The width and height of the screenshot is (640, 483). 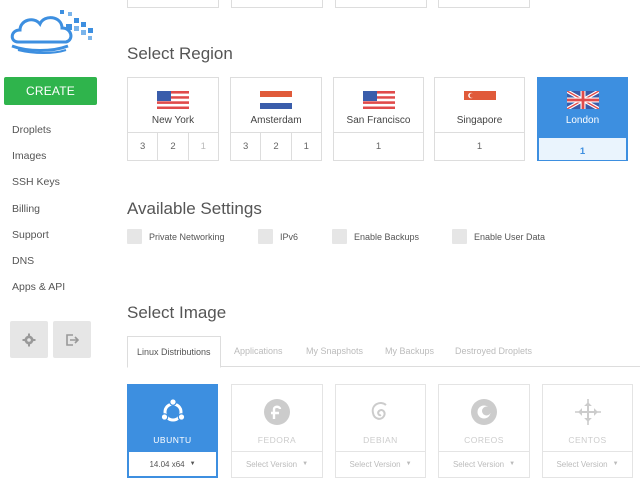 I want to click on image-card-debian: DEBIAN Select Version ▼, so click(x=380, y=431).